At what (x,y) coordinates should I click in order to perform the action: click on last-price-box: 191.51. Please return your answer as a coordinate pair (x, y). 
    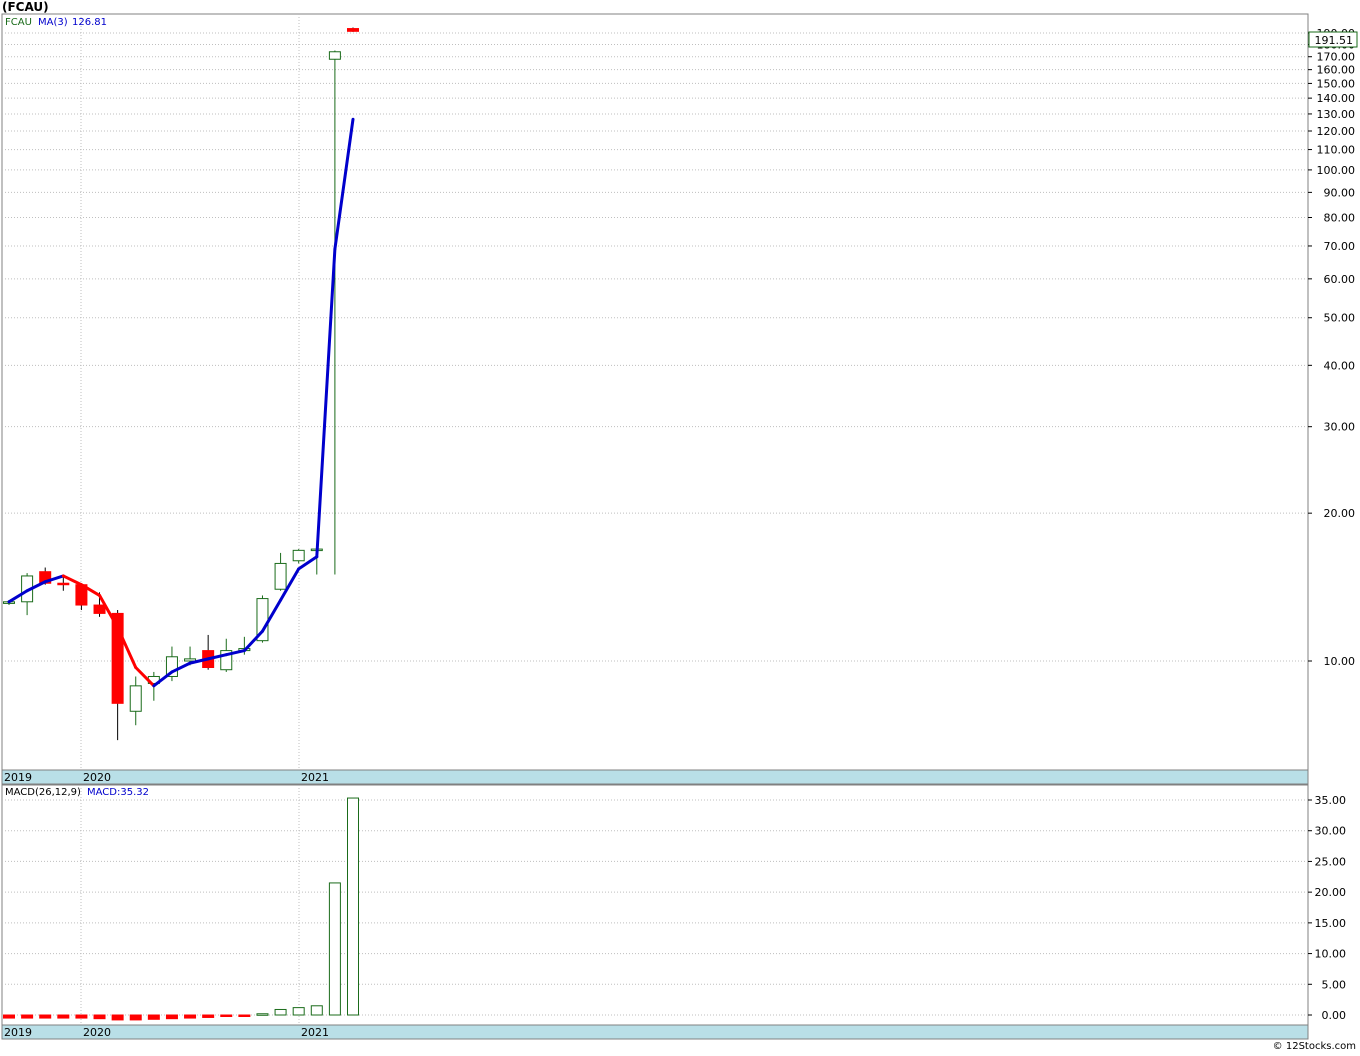
    Looking at the image, I should click on (1333, 39).